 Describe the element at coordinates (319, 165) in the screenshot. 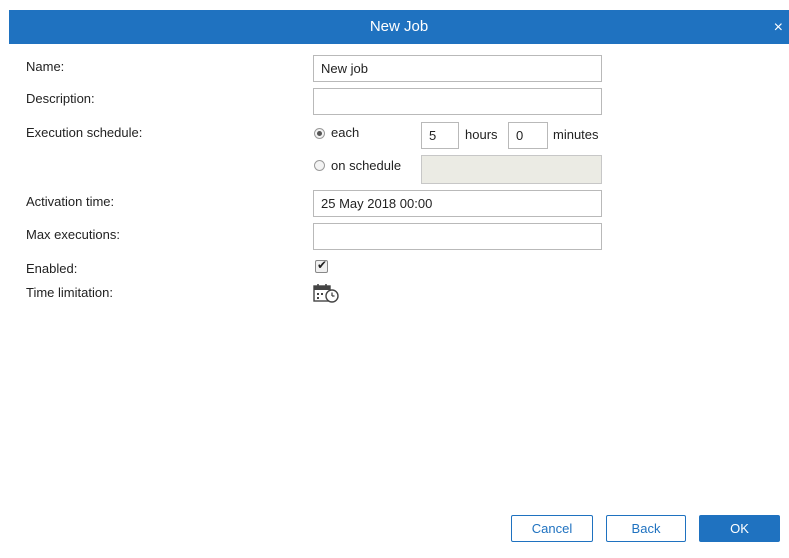

I see `on-schedule-radio` at that location.